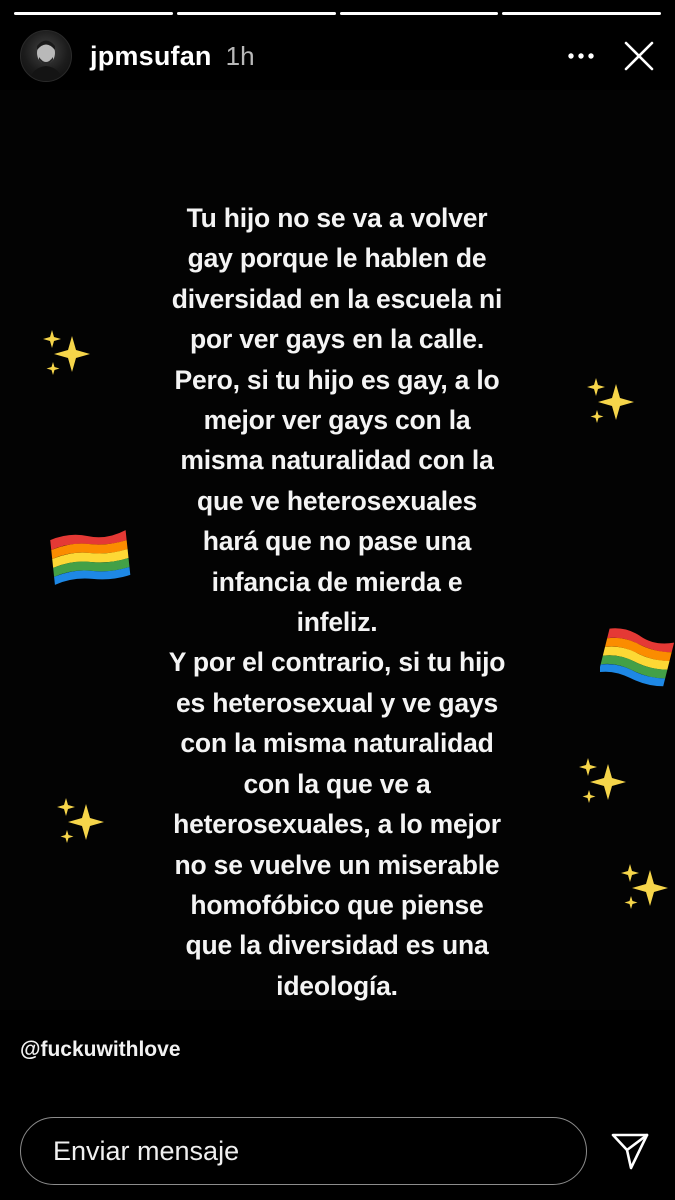  Describe the element at coordinates (337, 258) in the screenshot. I see `story-line: gay porque le hablen de` at that location.